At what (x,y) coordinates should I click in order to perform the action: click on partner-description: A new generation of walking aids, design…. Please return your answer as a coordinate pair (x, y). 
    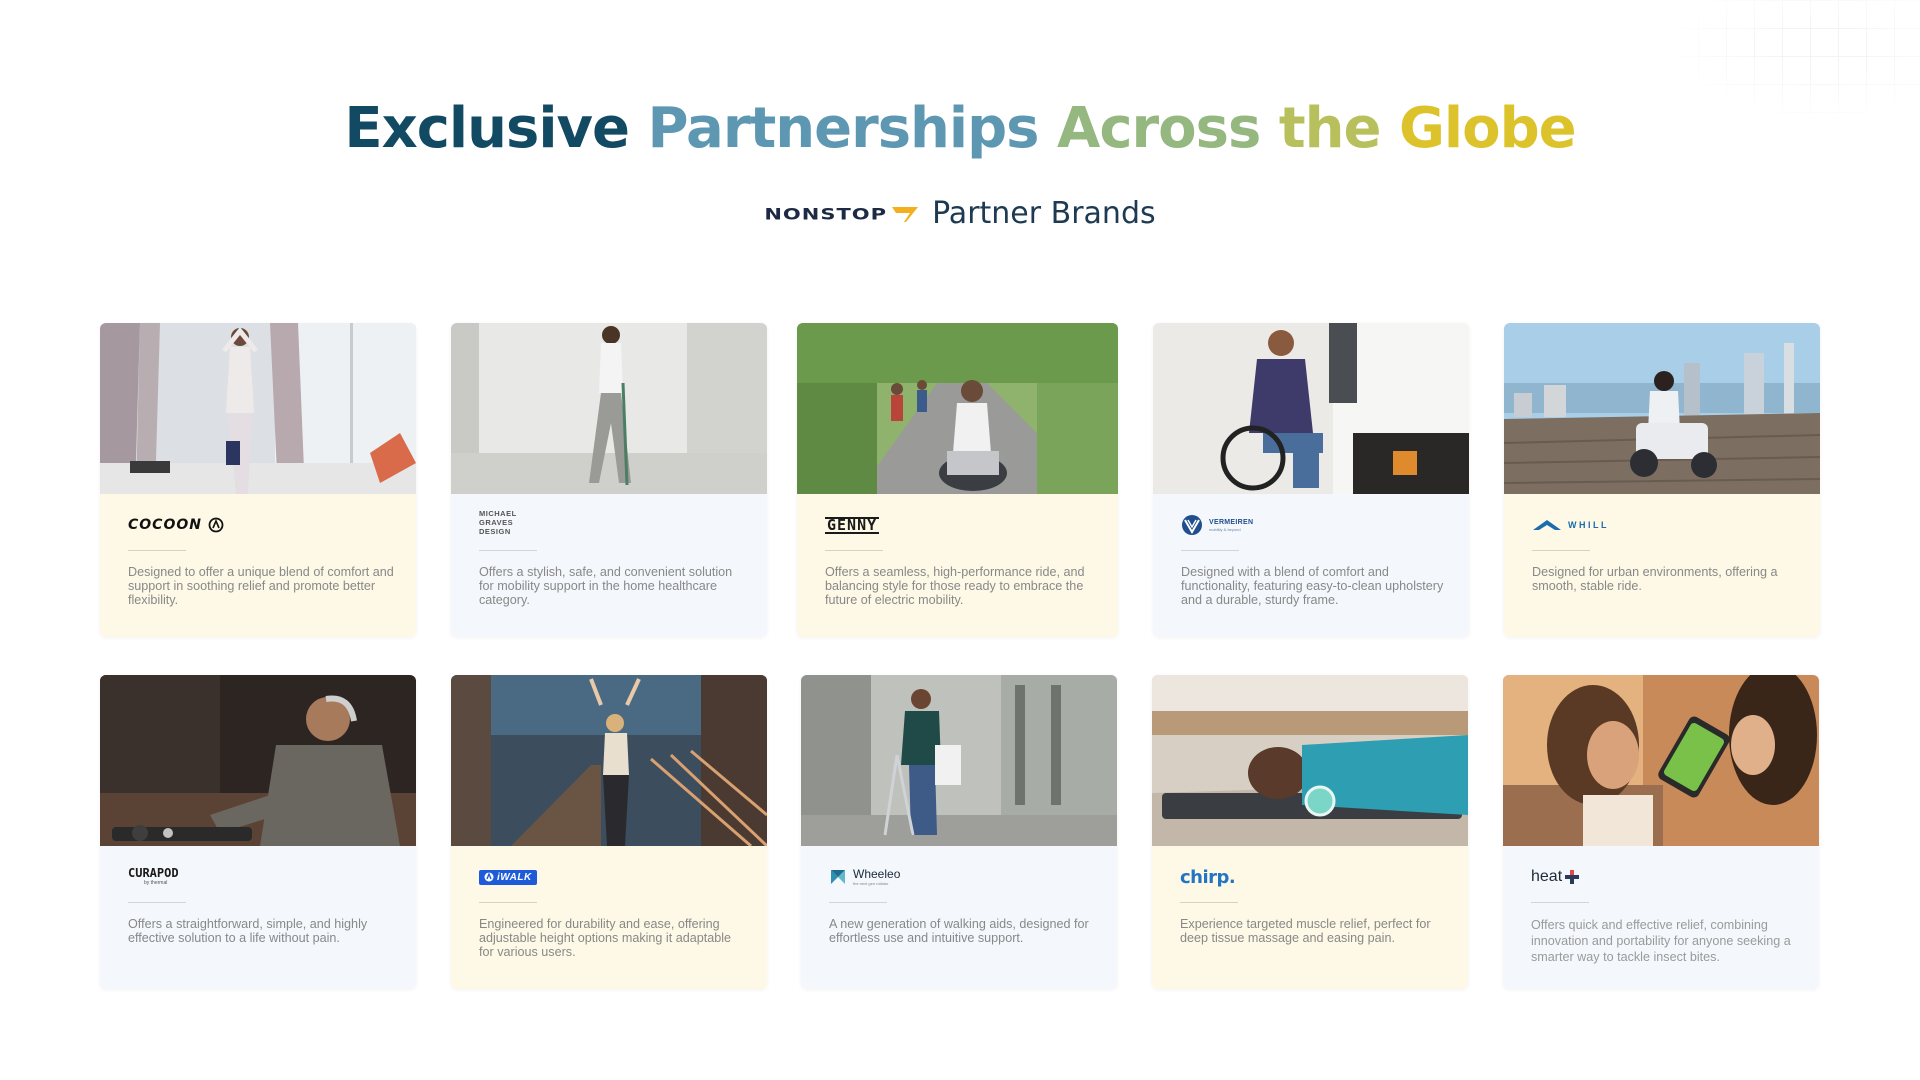
    Looking at the image, I should click on (959, 931).